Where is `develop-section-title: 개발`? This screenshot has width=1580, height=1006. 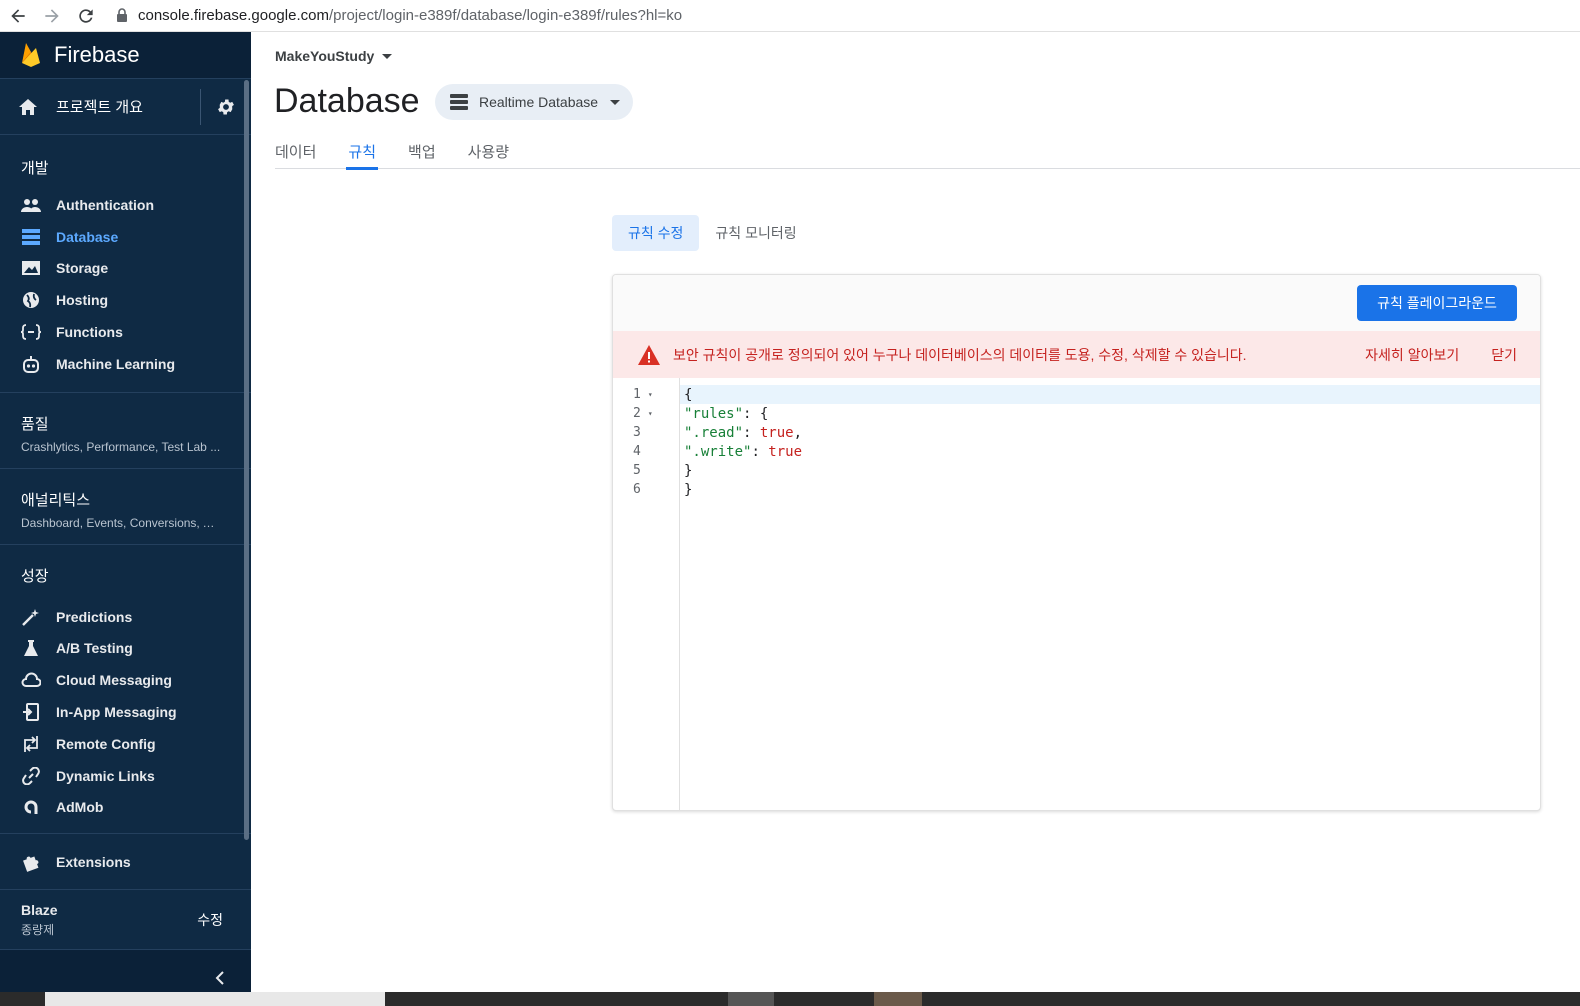 develop-section-title: 개발 is located at coordinates (35, 168).